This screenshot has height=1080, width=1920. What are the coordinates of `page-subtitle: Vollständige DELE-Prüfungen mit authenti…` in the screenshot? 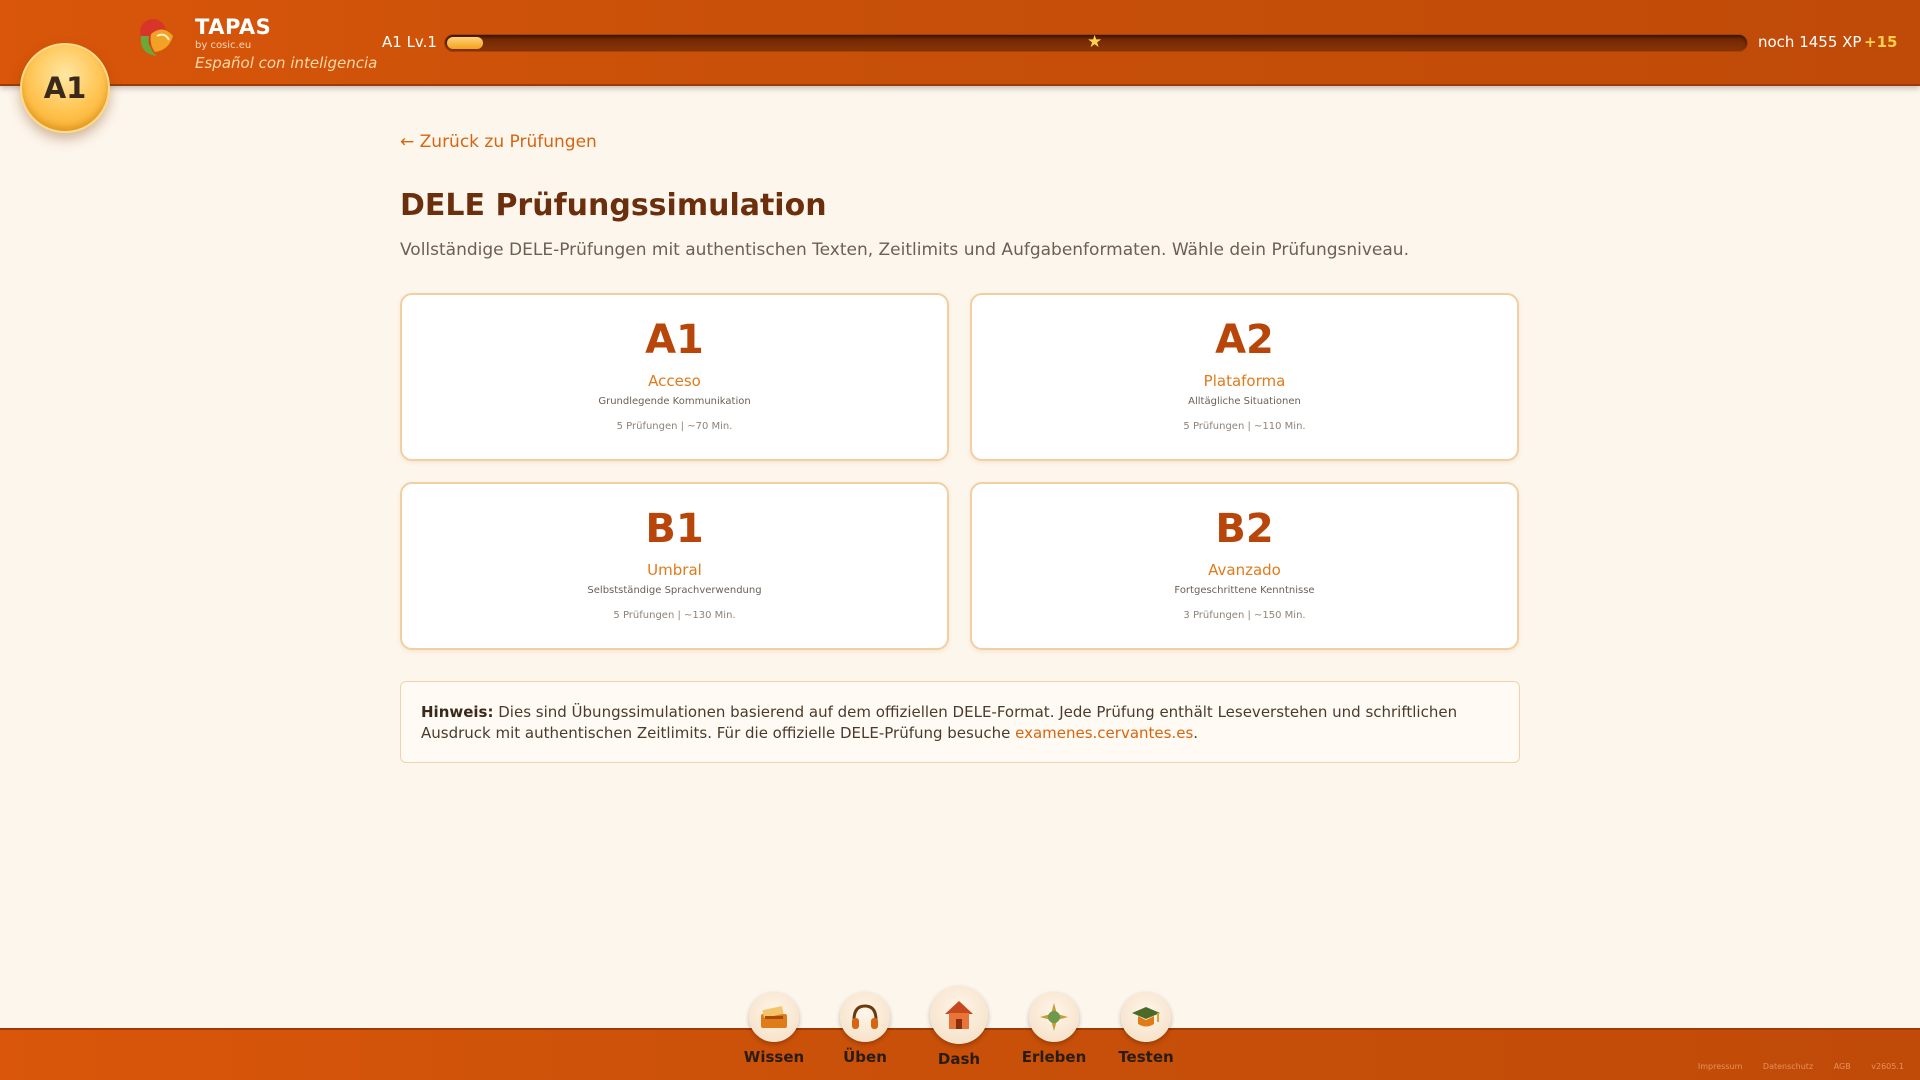 It's located at (904, 250).